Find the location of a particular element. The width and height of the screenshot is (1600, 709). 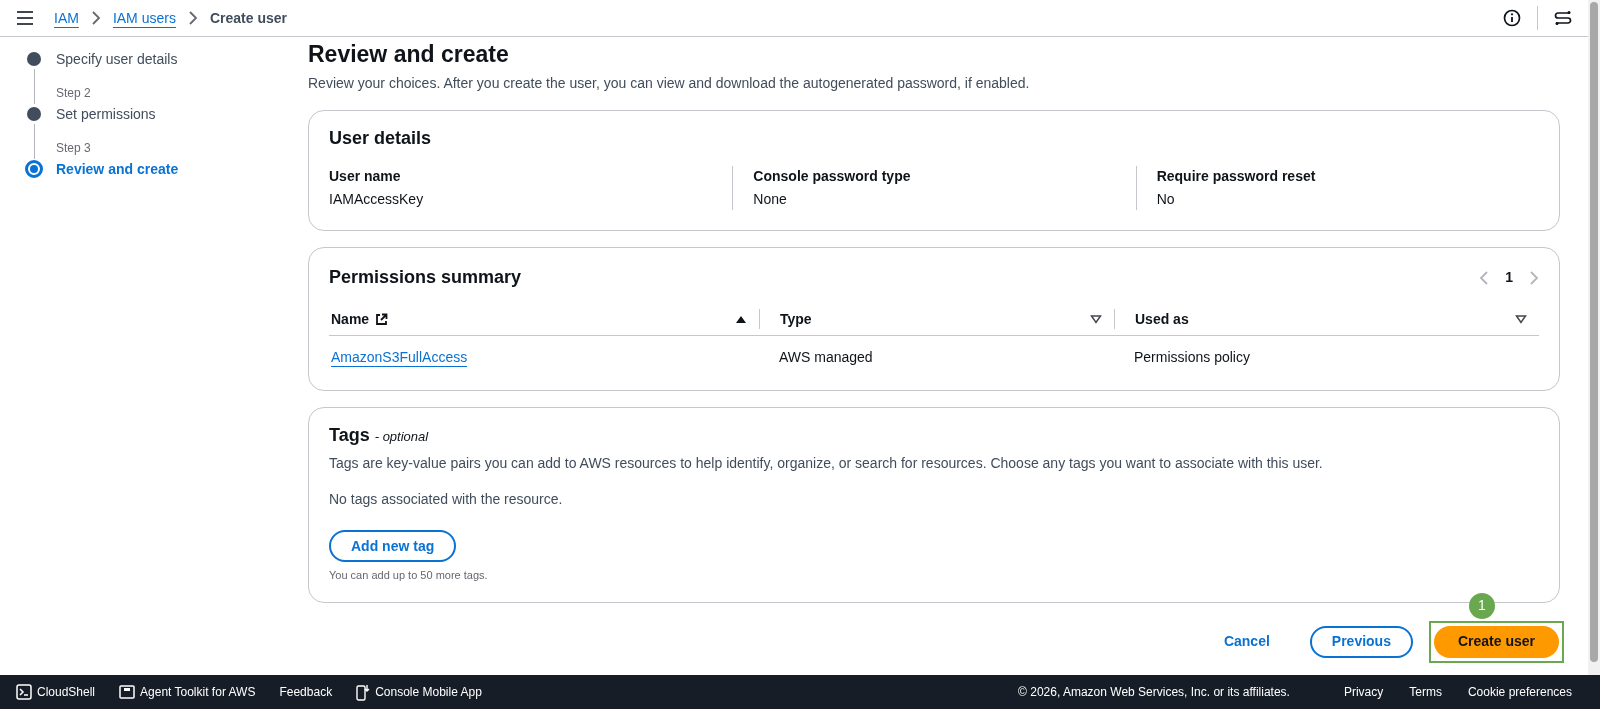

page-title: Review and create is located at coordinates (409, 54).